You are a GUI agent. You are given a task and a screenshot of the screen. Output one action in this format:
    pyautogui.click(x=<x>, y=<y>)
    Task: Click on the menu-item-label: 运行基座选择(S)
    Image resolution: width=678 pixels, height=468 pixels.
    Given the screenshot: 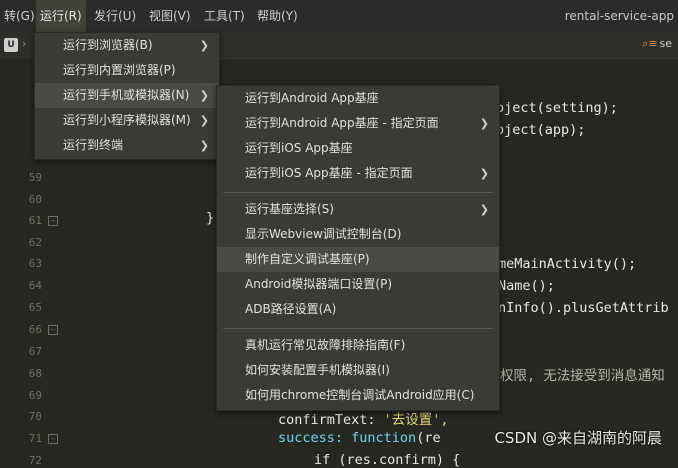 What is the action you would take?
    pyautogui.click(x=289, y=209)
    